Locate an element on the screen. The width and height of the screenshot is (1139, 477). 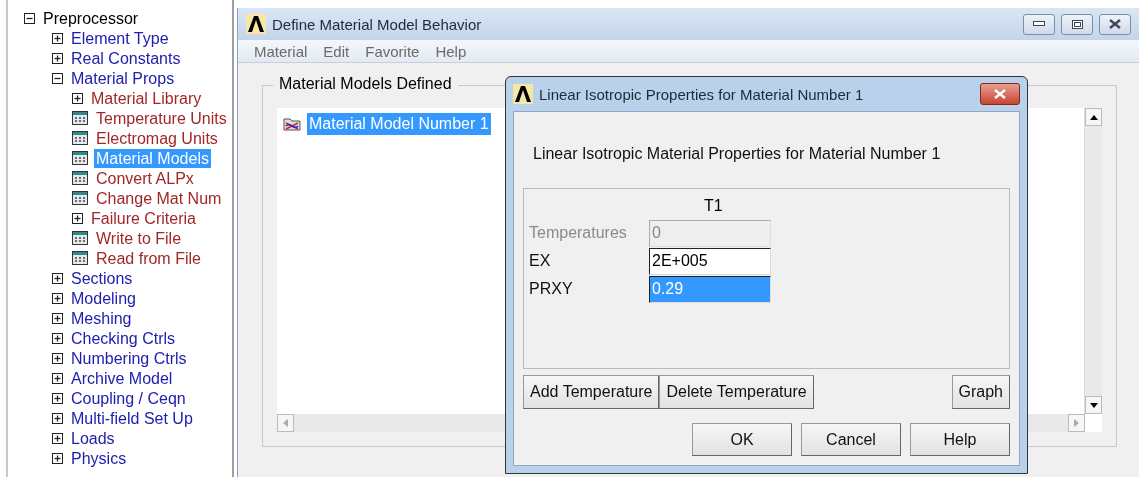
tree-item: Element Type is located at coordinates (120, 38).